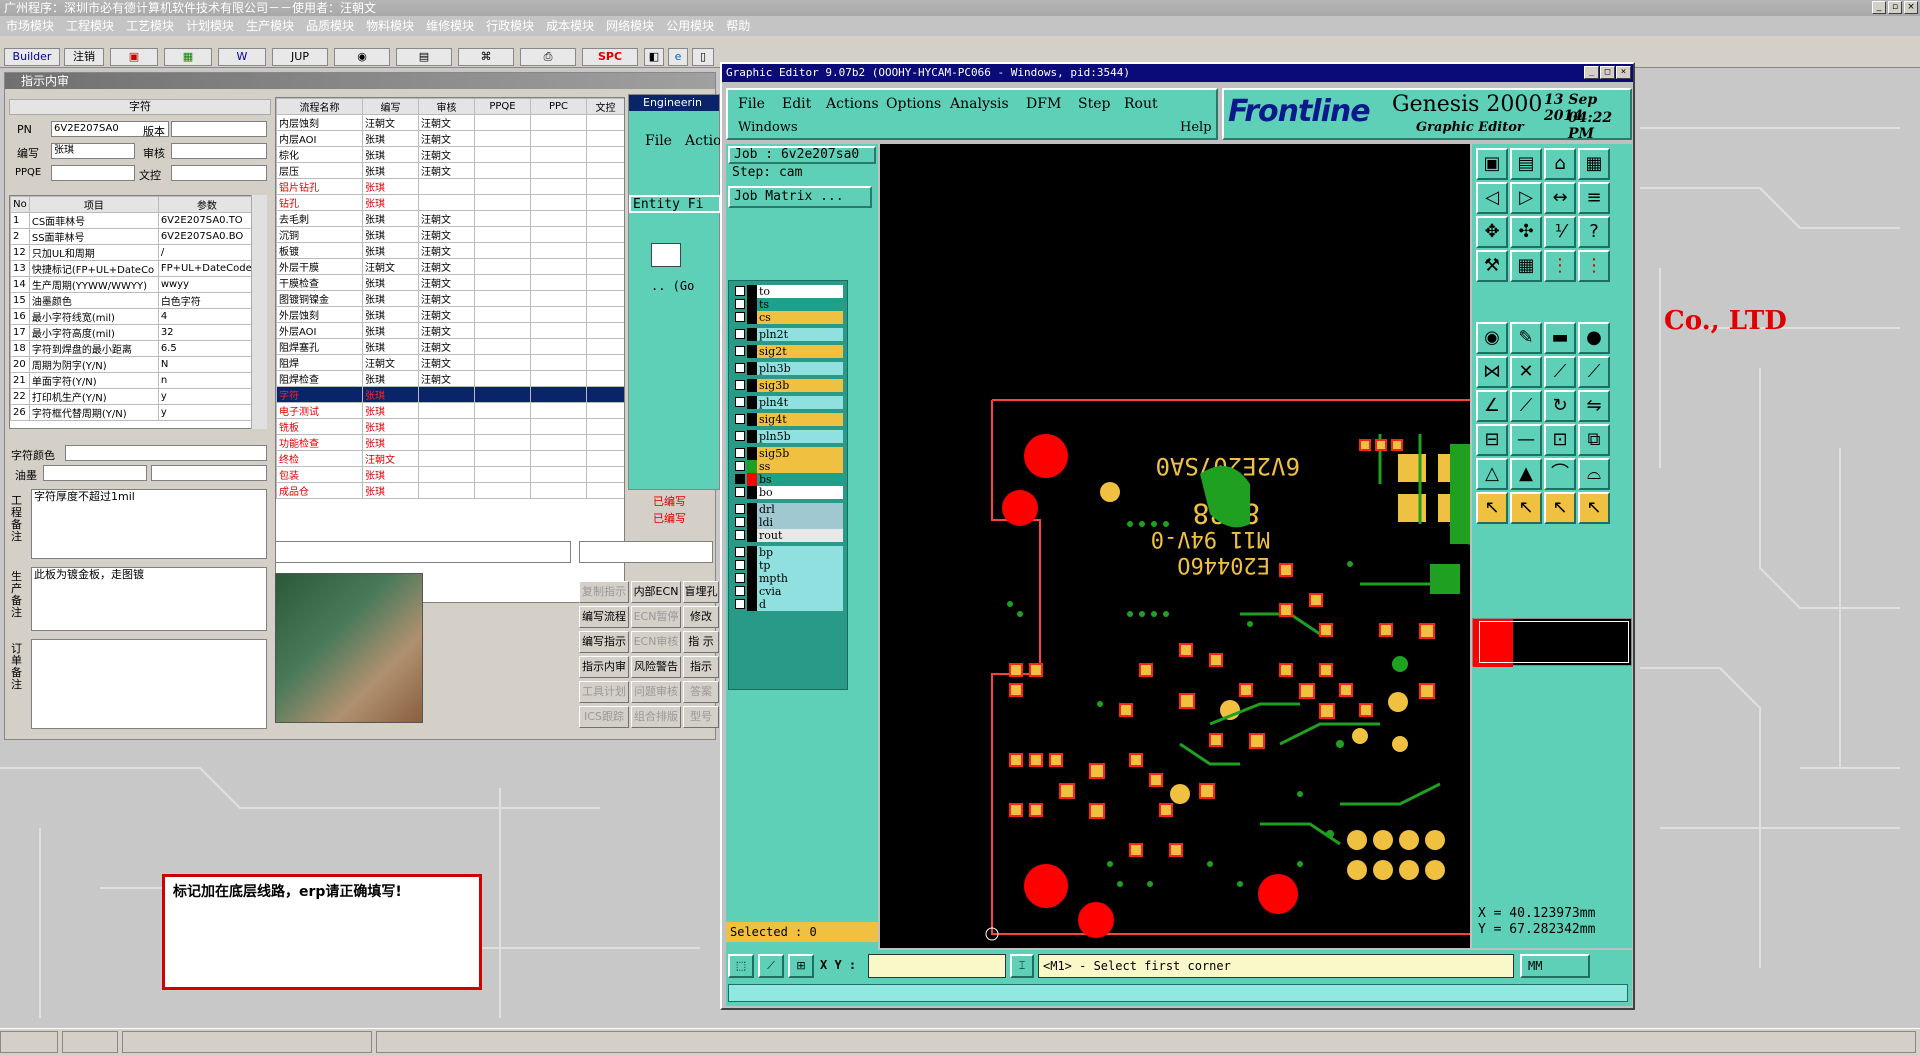 Image resolution: width=1920 pixels, height=1056 pixels. I want to click on action-button: 问题审核, so click(656, 692).